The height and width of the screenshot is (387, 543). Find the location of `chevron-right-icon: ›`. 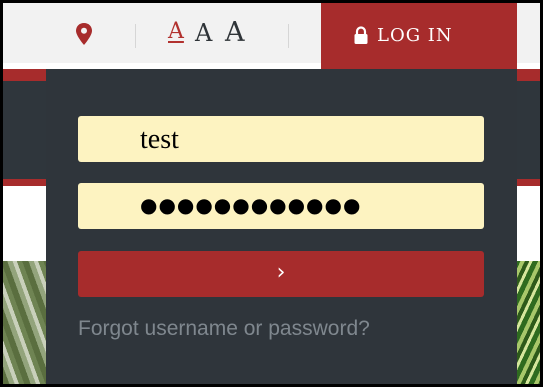

chevron-right-icon: › is located at coordinates (281, 272).